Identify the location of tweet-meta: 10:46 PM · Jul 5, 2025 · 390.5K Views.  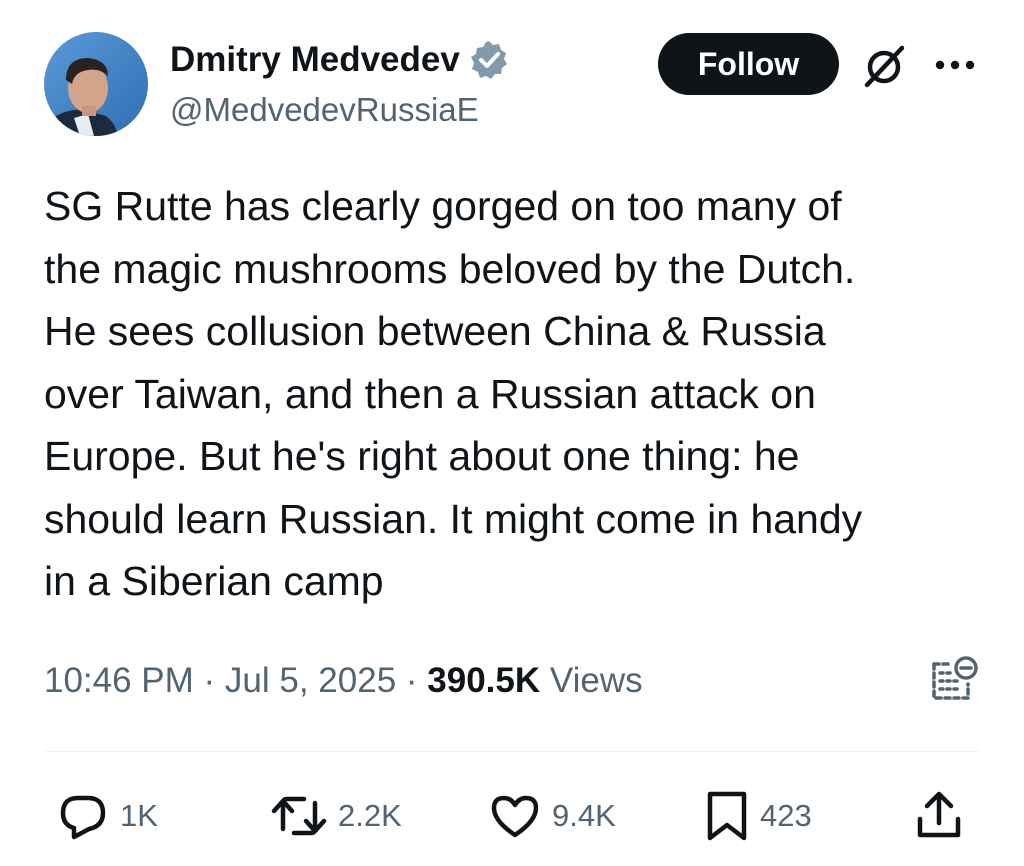
(343, 681).